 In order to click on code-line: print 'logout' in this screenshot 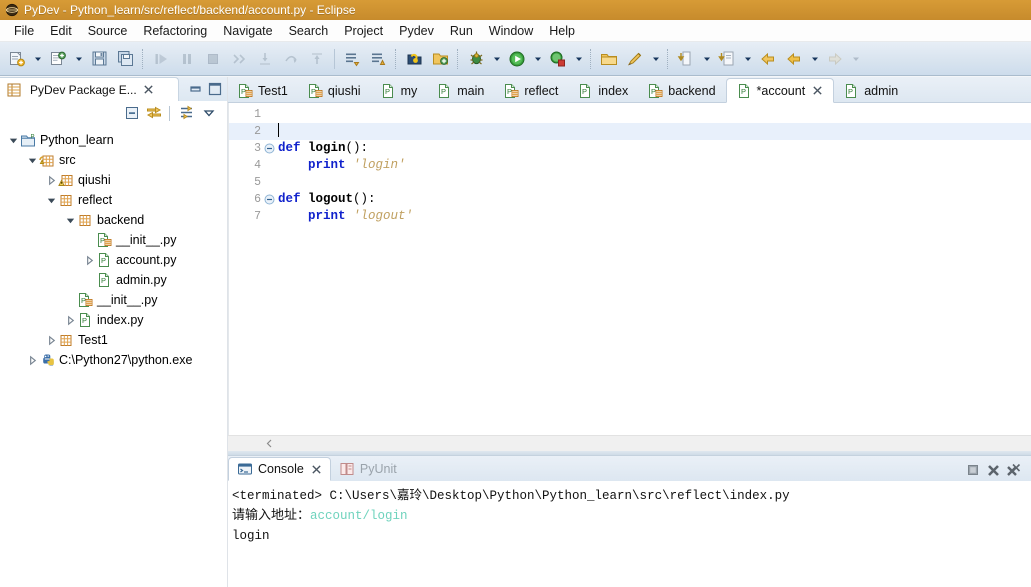, I will do `click(653, 216)`.